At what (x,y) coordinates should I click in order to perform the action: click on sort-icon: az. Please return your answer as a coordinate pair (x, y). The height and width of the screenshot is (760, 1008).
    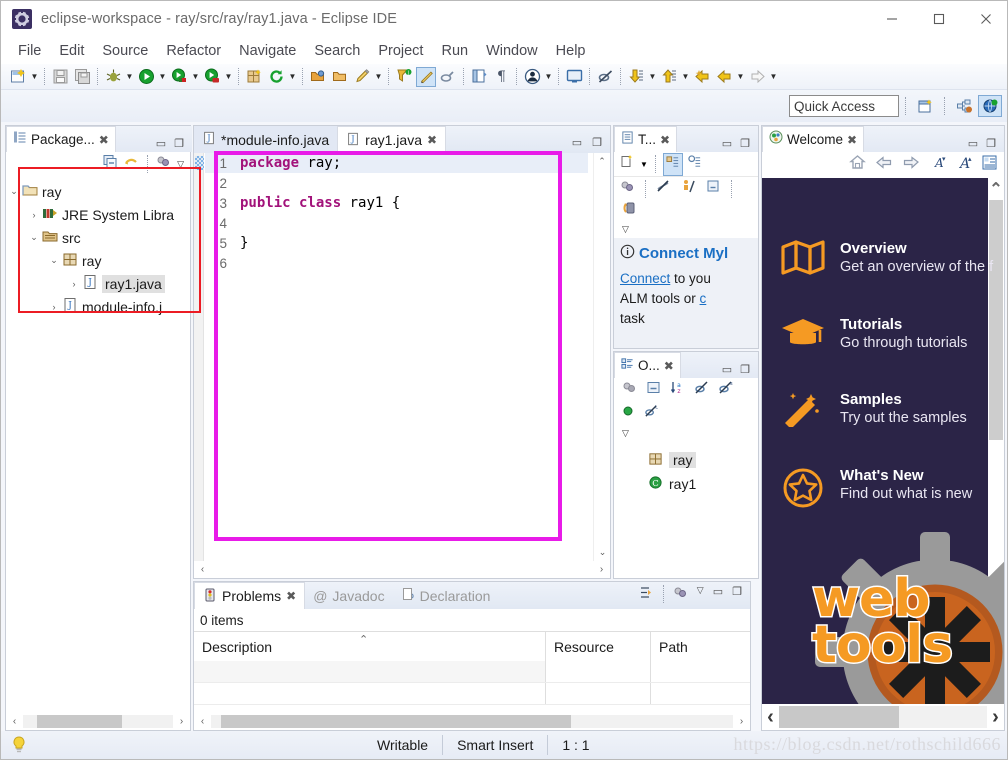
    Looking at the image, I should click on (677, 390).